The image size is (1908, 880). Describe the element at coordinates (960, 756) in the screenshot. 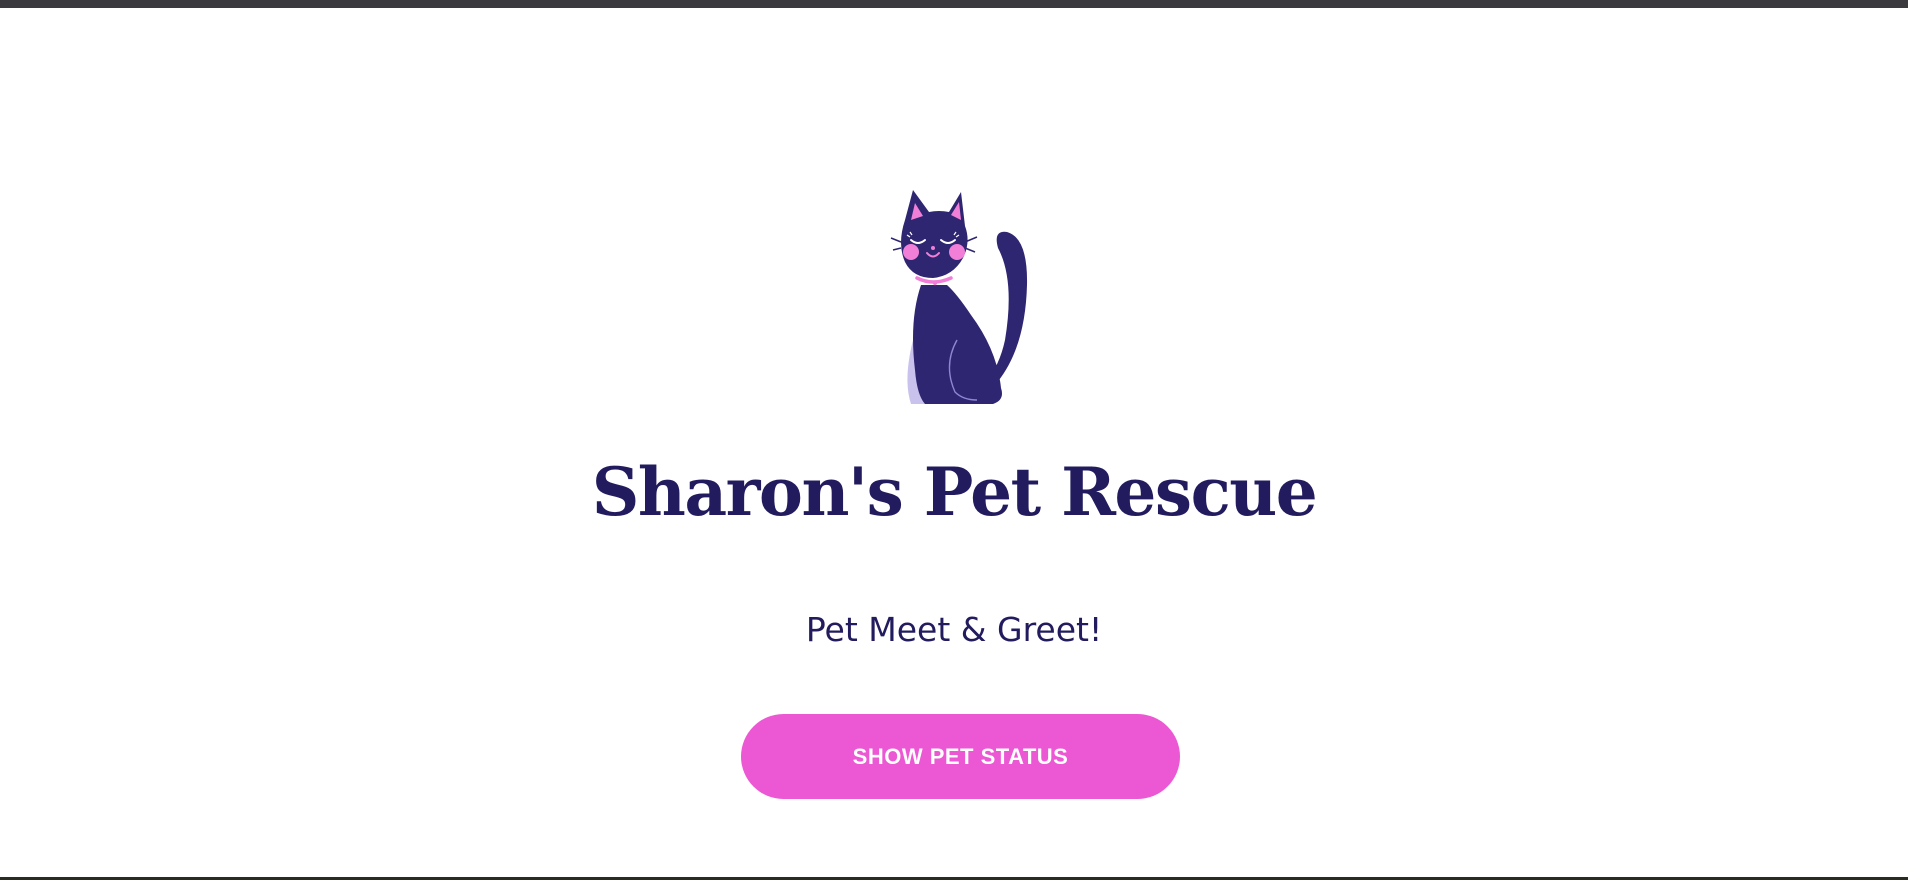

I see `show-pet-status-button: SHOW PET STATUS` at that location.